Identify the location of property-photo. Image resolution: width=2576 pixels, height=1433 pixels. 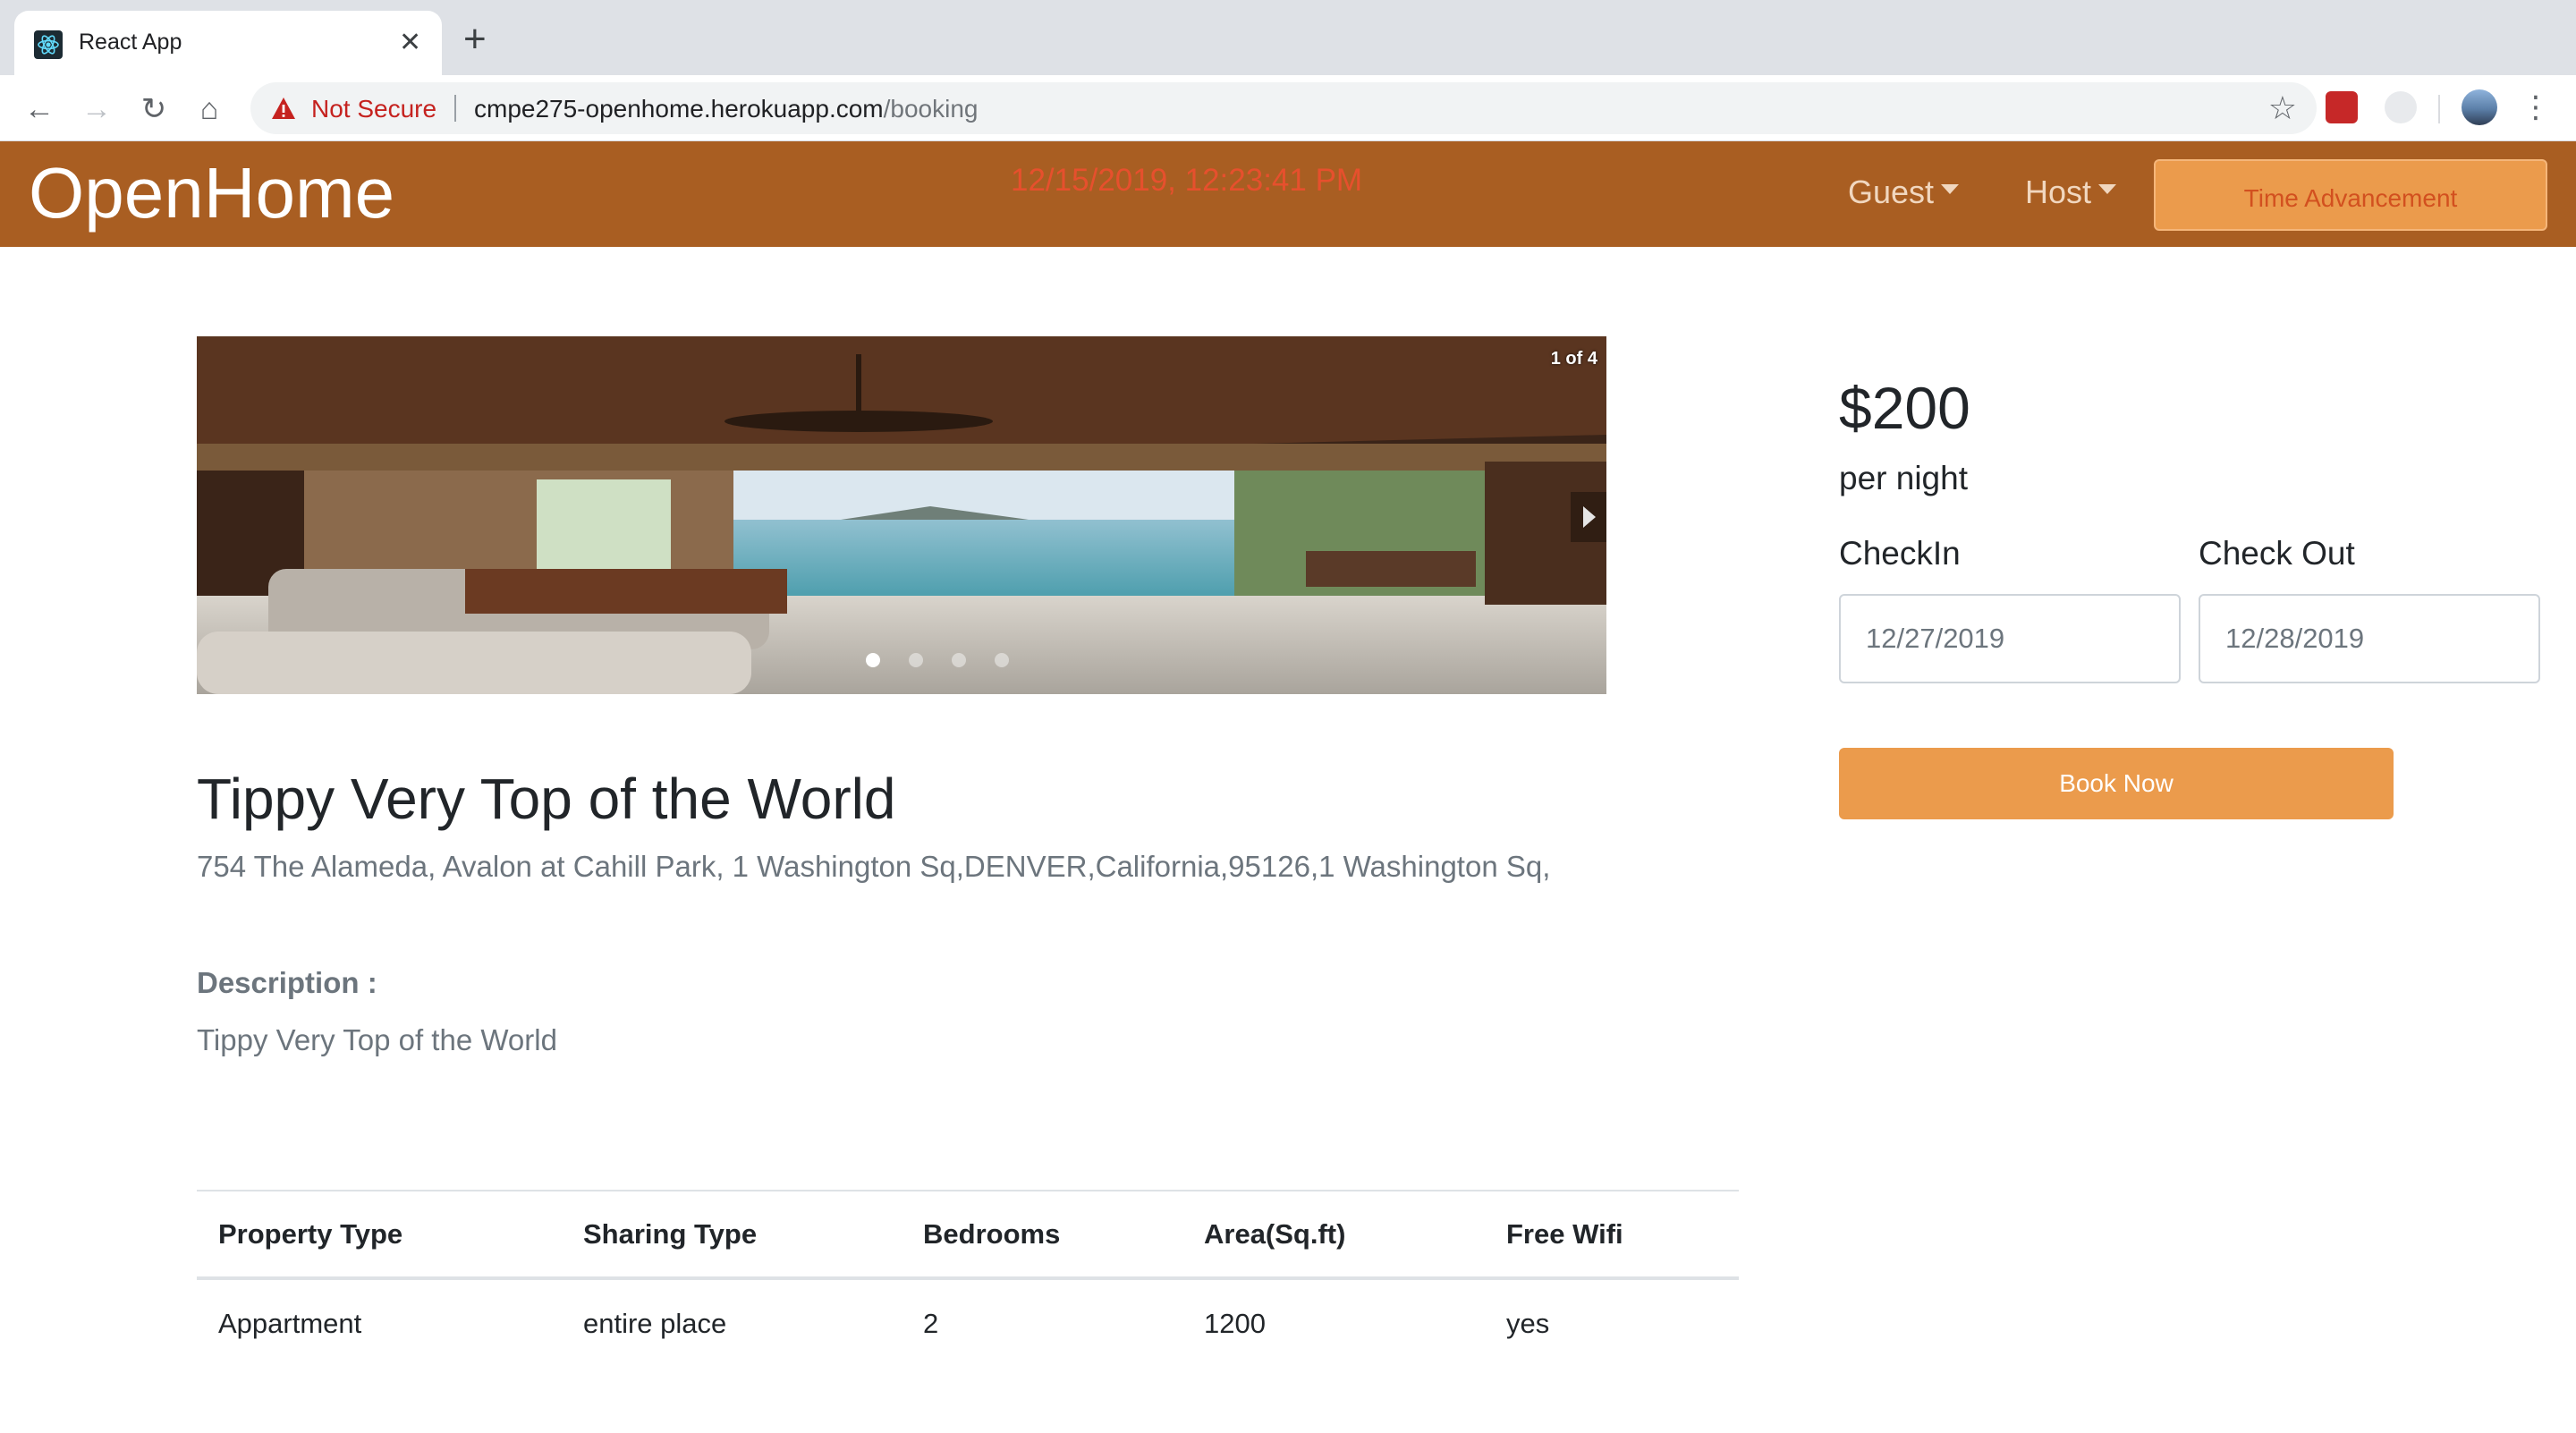
(901, 515).